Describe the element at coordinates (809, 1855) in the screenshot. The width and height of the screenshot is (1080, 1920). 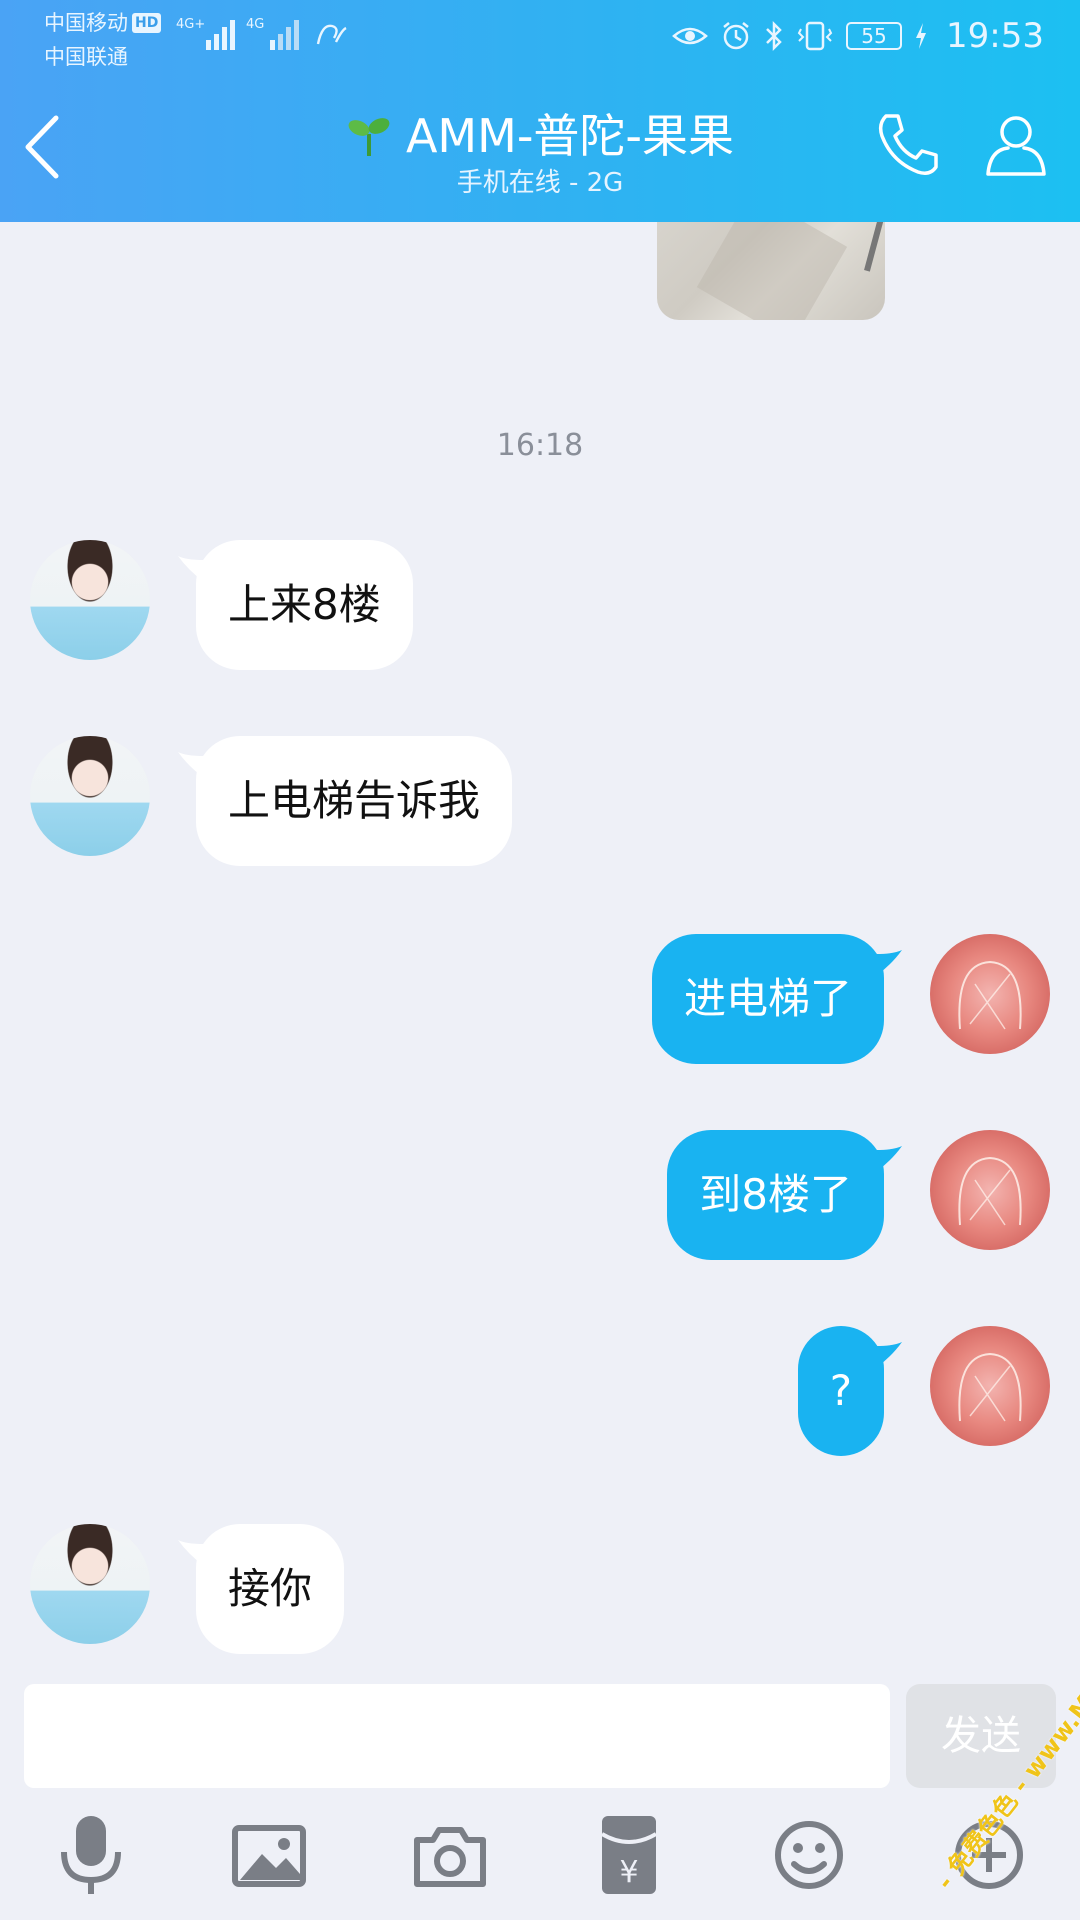
I see `emoji-icon` at that location.